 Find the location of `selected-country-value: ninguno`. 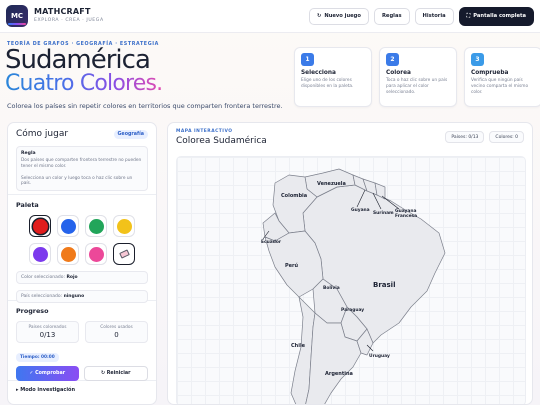

selected-country-value: ninguno is located at coordinates (74, 296).